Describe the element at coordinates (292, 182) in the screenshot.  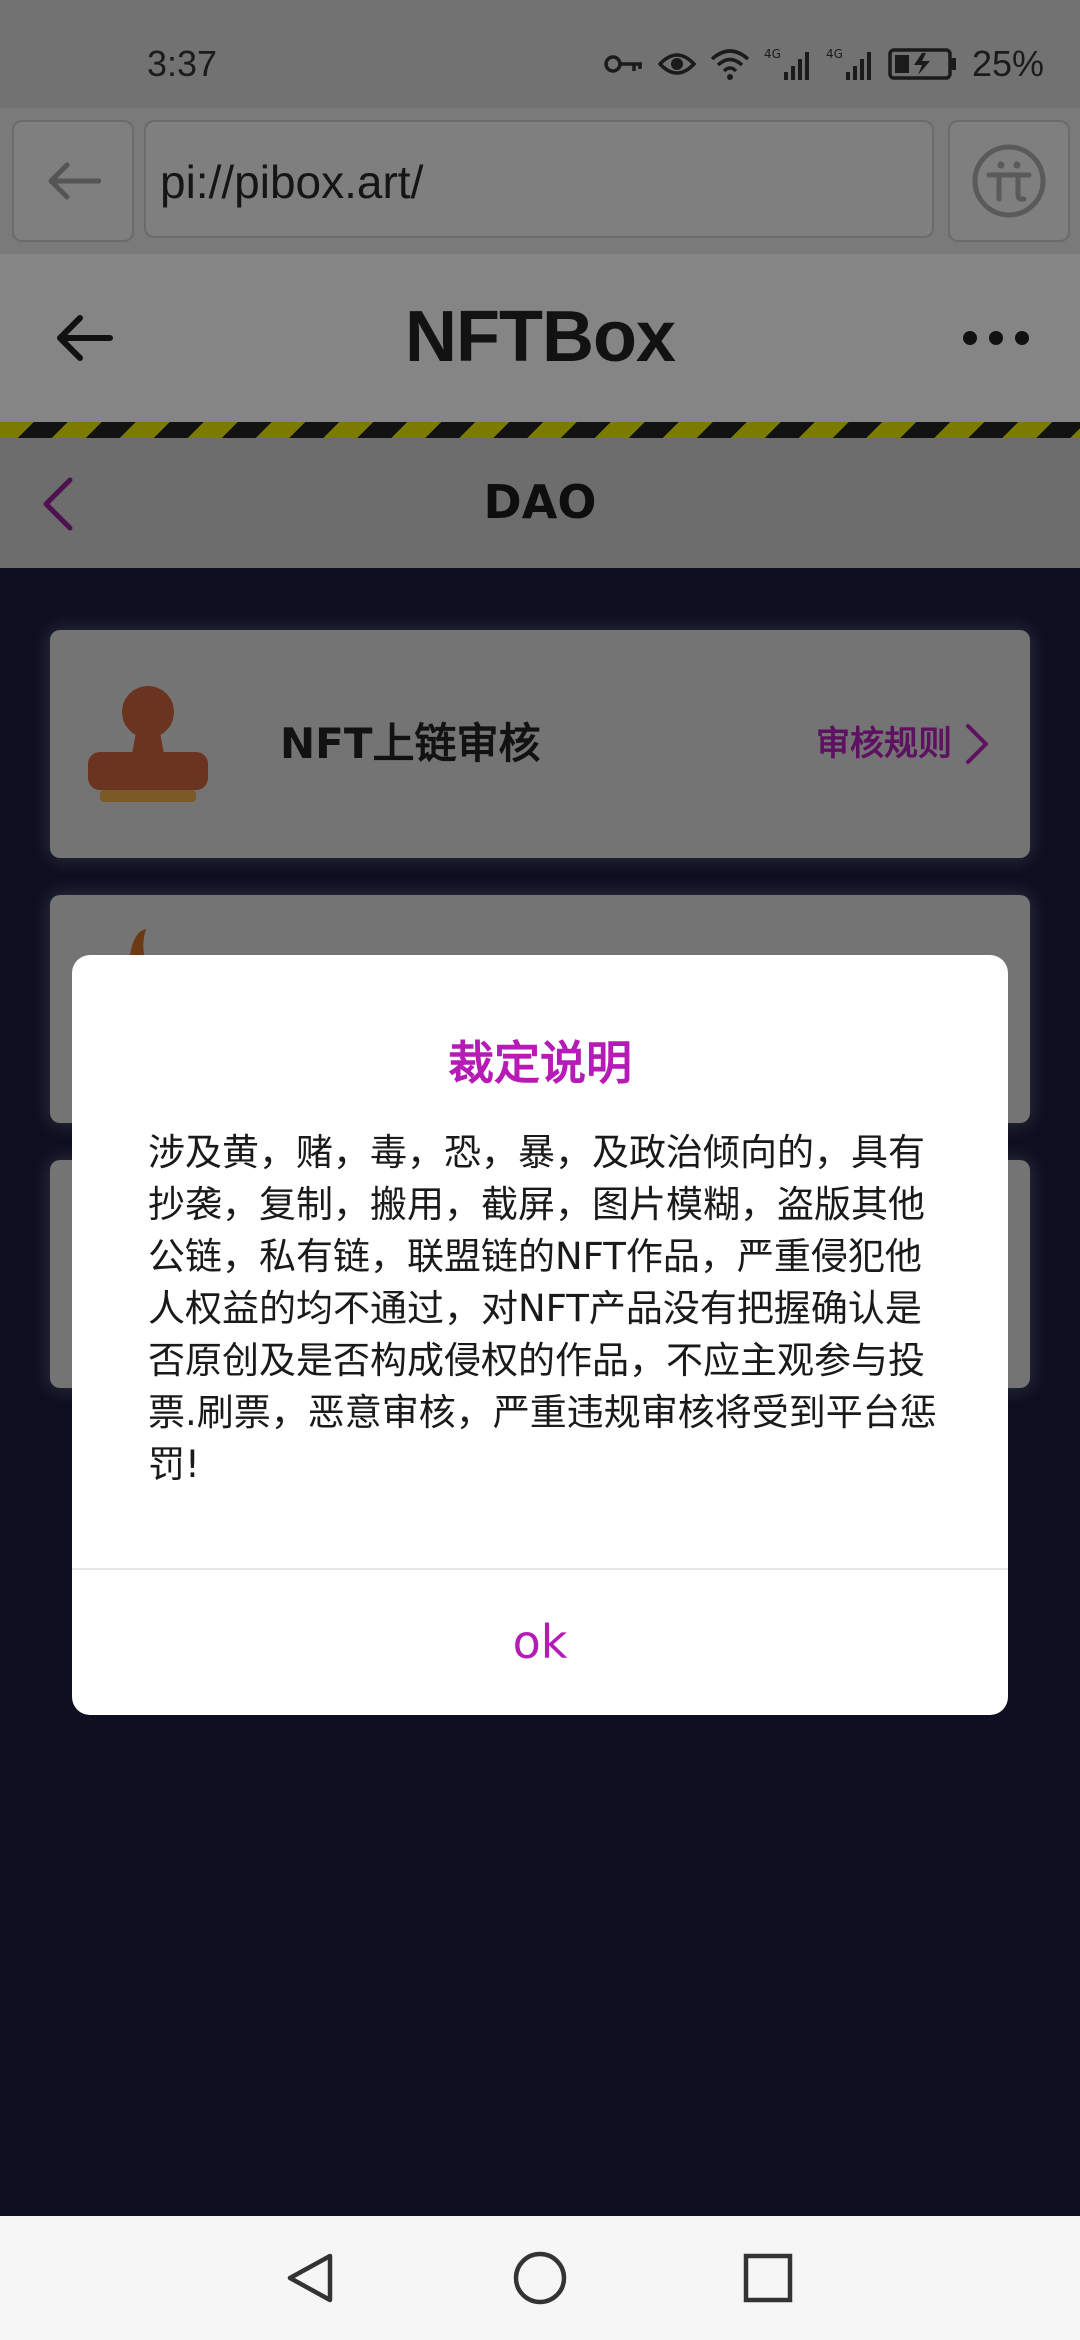
I see `url-text: pi://pibox.art/` at that location.